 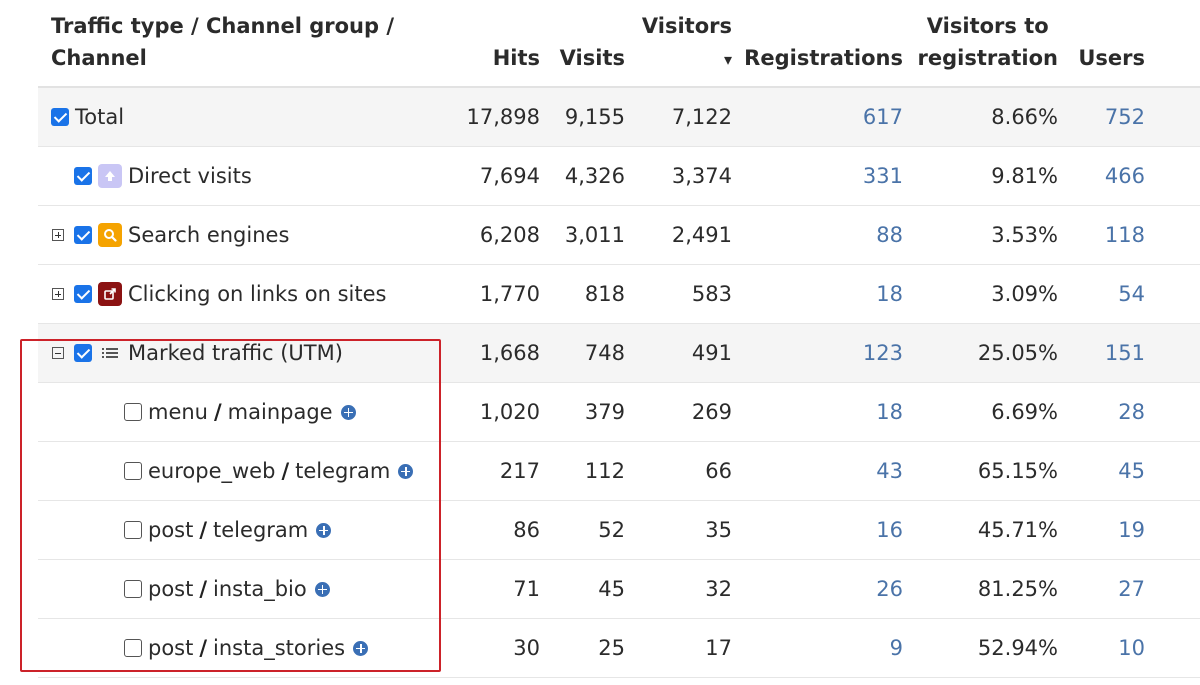 What do you see at coordinates (711, 353) in the screenshot?
I see `cell-visitors: 491` at bounding box center [711, 353].